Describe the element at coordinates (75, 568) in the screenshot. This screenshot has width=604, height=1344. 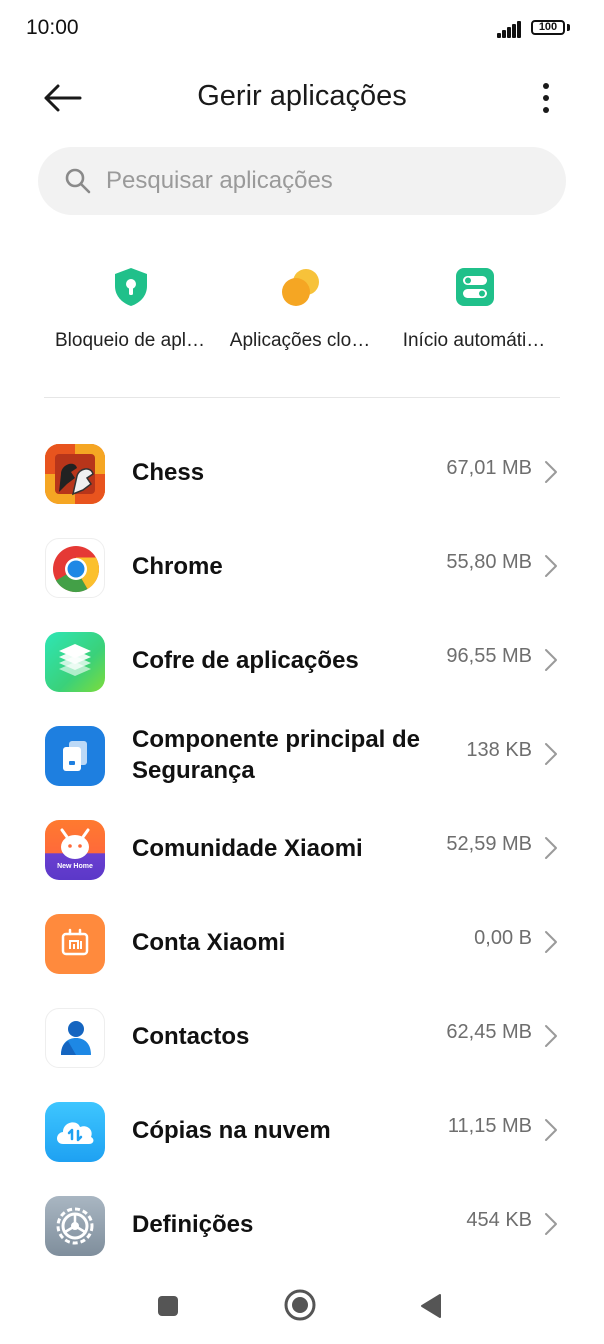
I see `chrome-icon` at that location.